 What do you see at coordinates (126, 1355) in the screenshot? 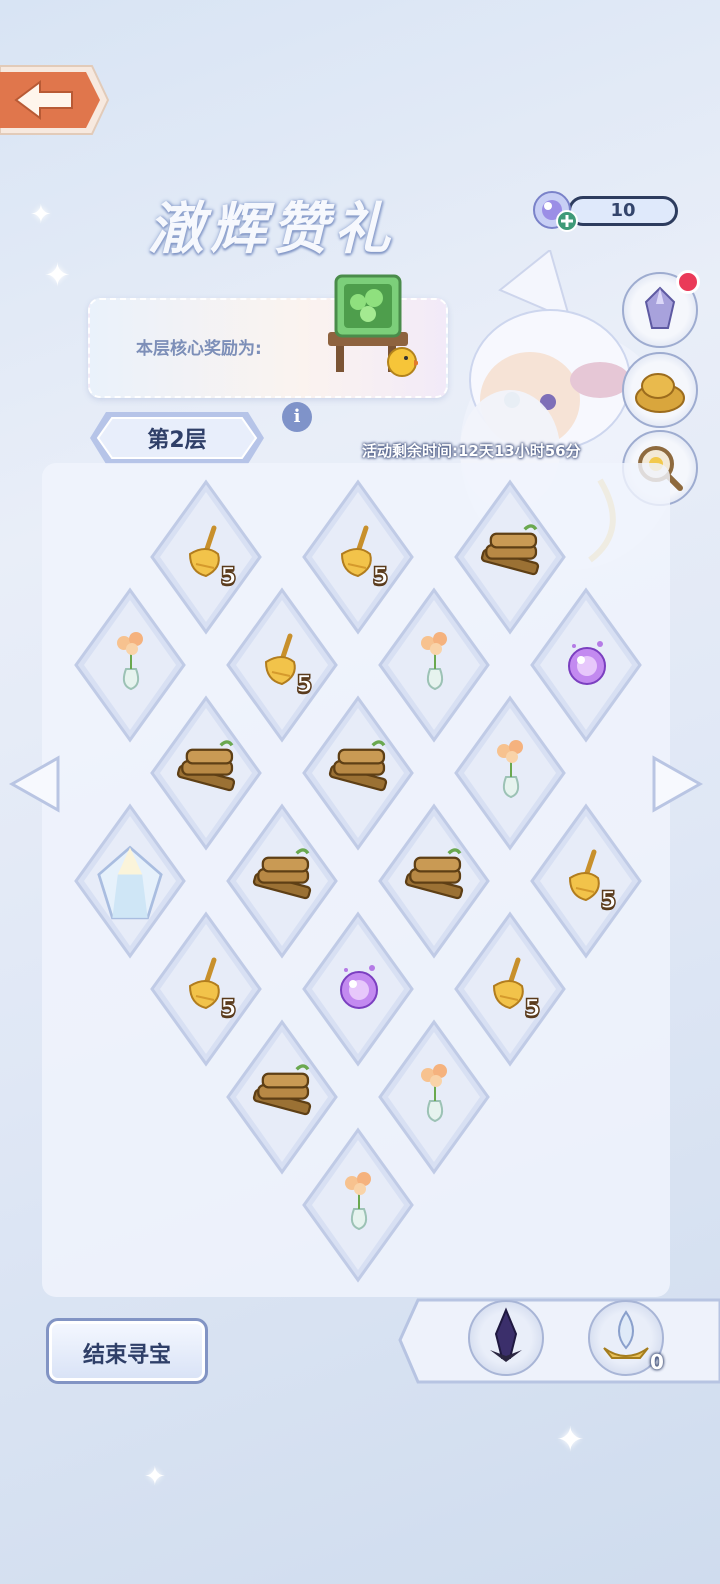
I see `end-treasure-label: 结束寻宝` at bounding box center [126, 1355].